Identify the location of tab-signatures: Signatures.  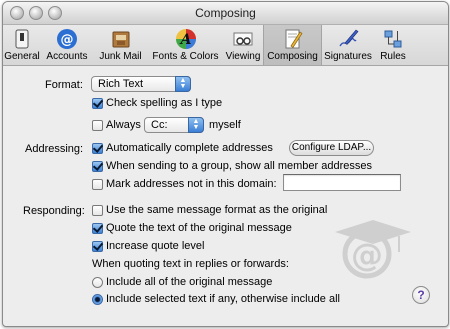
(348, 45).